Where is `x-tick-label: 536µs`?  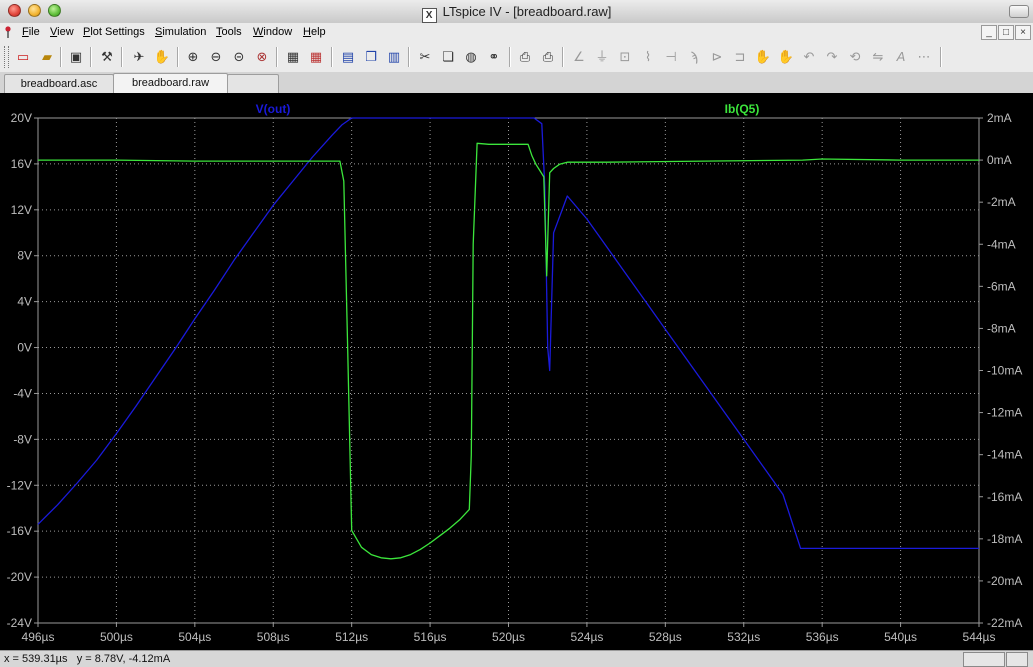 x-tick-label: 536µs is located at coordinates (822, 637).